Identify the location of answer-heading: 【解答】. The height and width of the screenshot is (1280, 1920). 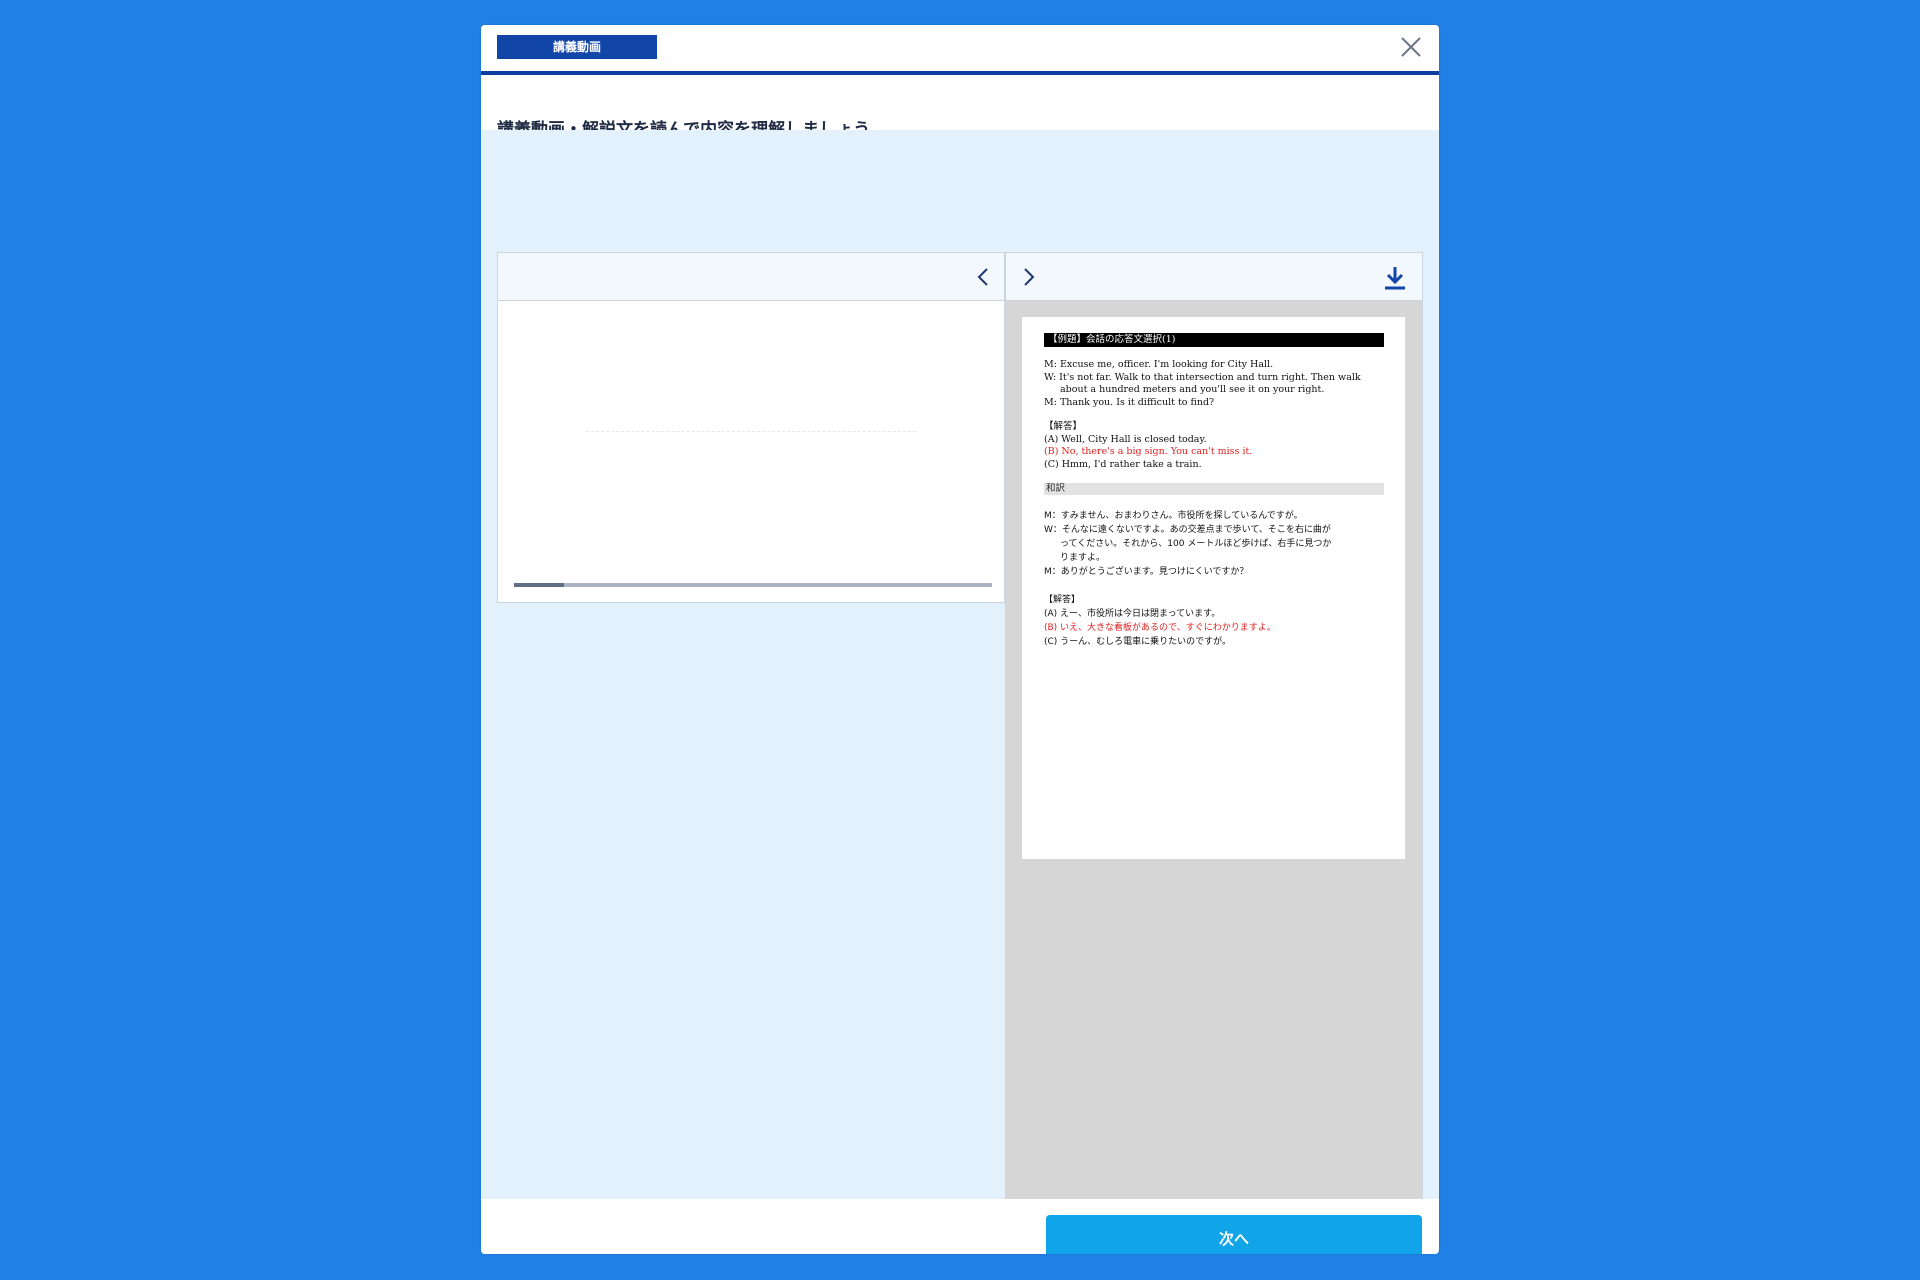
(1063, 426).